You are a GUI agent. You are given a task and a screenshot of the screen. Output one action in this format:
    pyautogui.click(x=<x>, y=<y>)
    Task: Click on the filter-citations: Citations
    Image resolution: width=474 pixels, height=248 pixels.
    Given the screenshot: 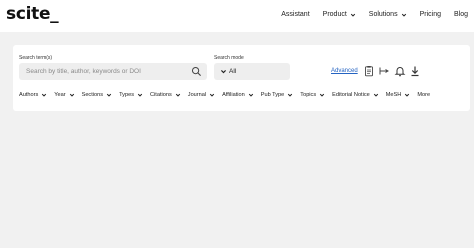 What is the action you would take?
    pyautogui.click(x=165, y=95)
    